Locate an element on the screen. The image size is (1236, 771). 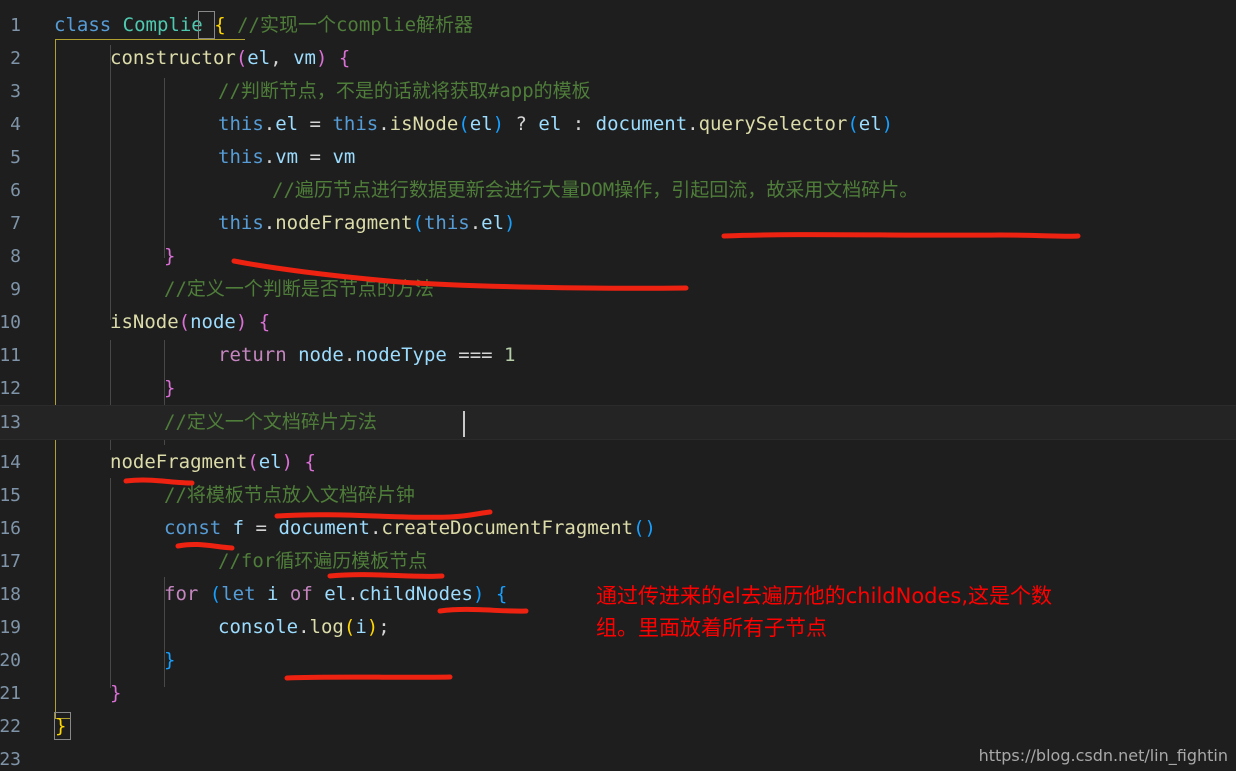
code-line: 6 //遍历节点进行数据更新会进行大量DOM操作，引起回流，故采用文档碎片。 is located at coordinates (618, 190).